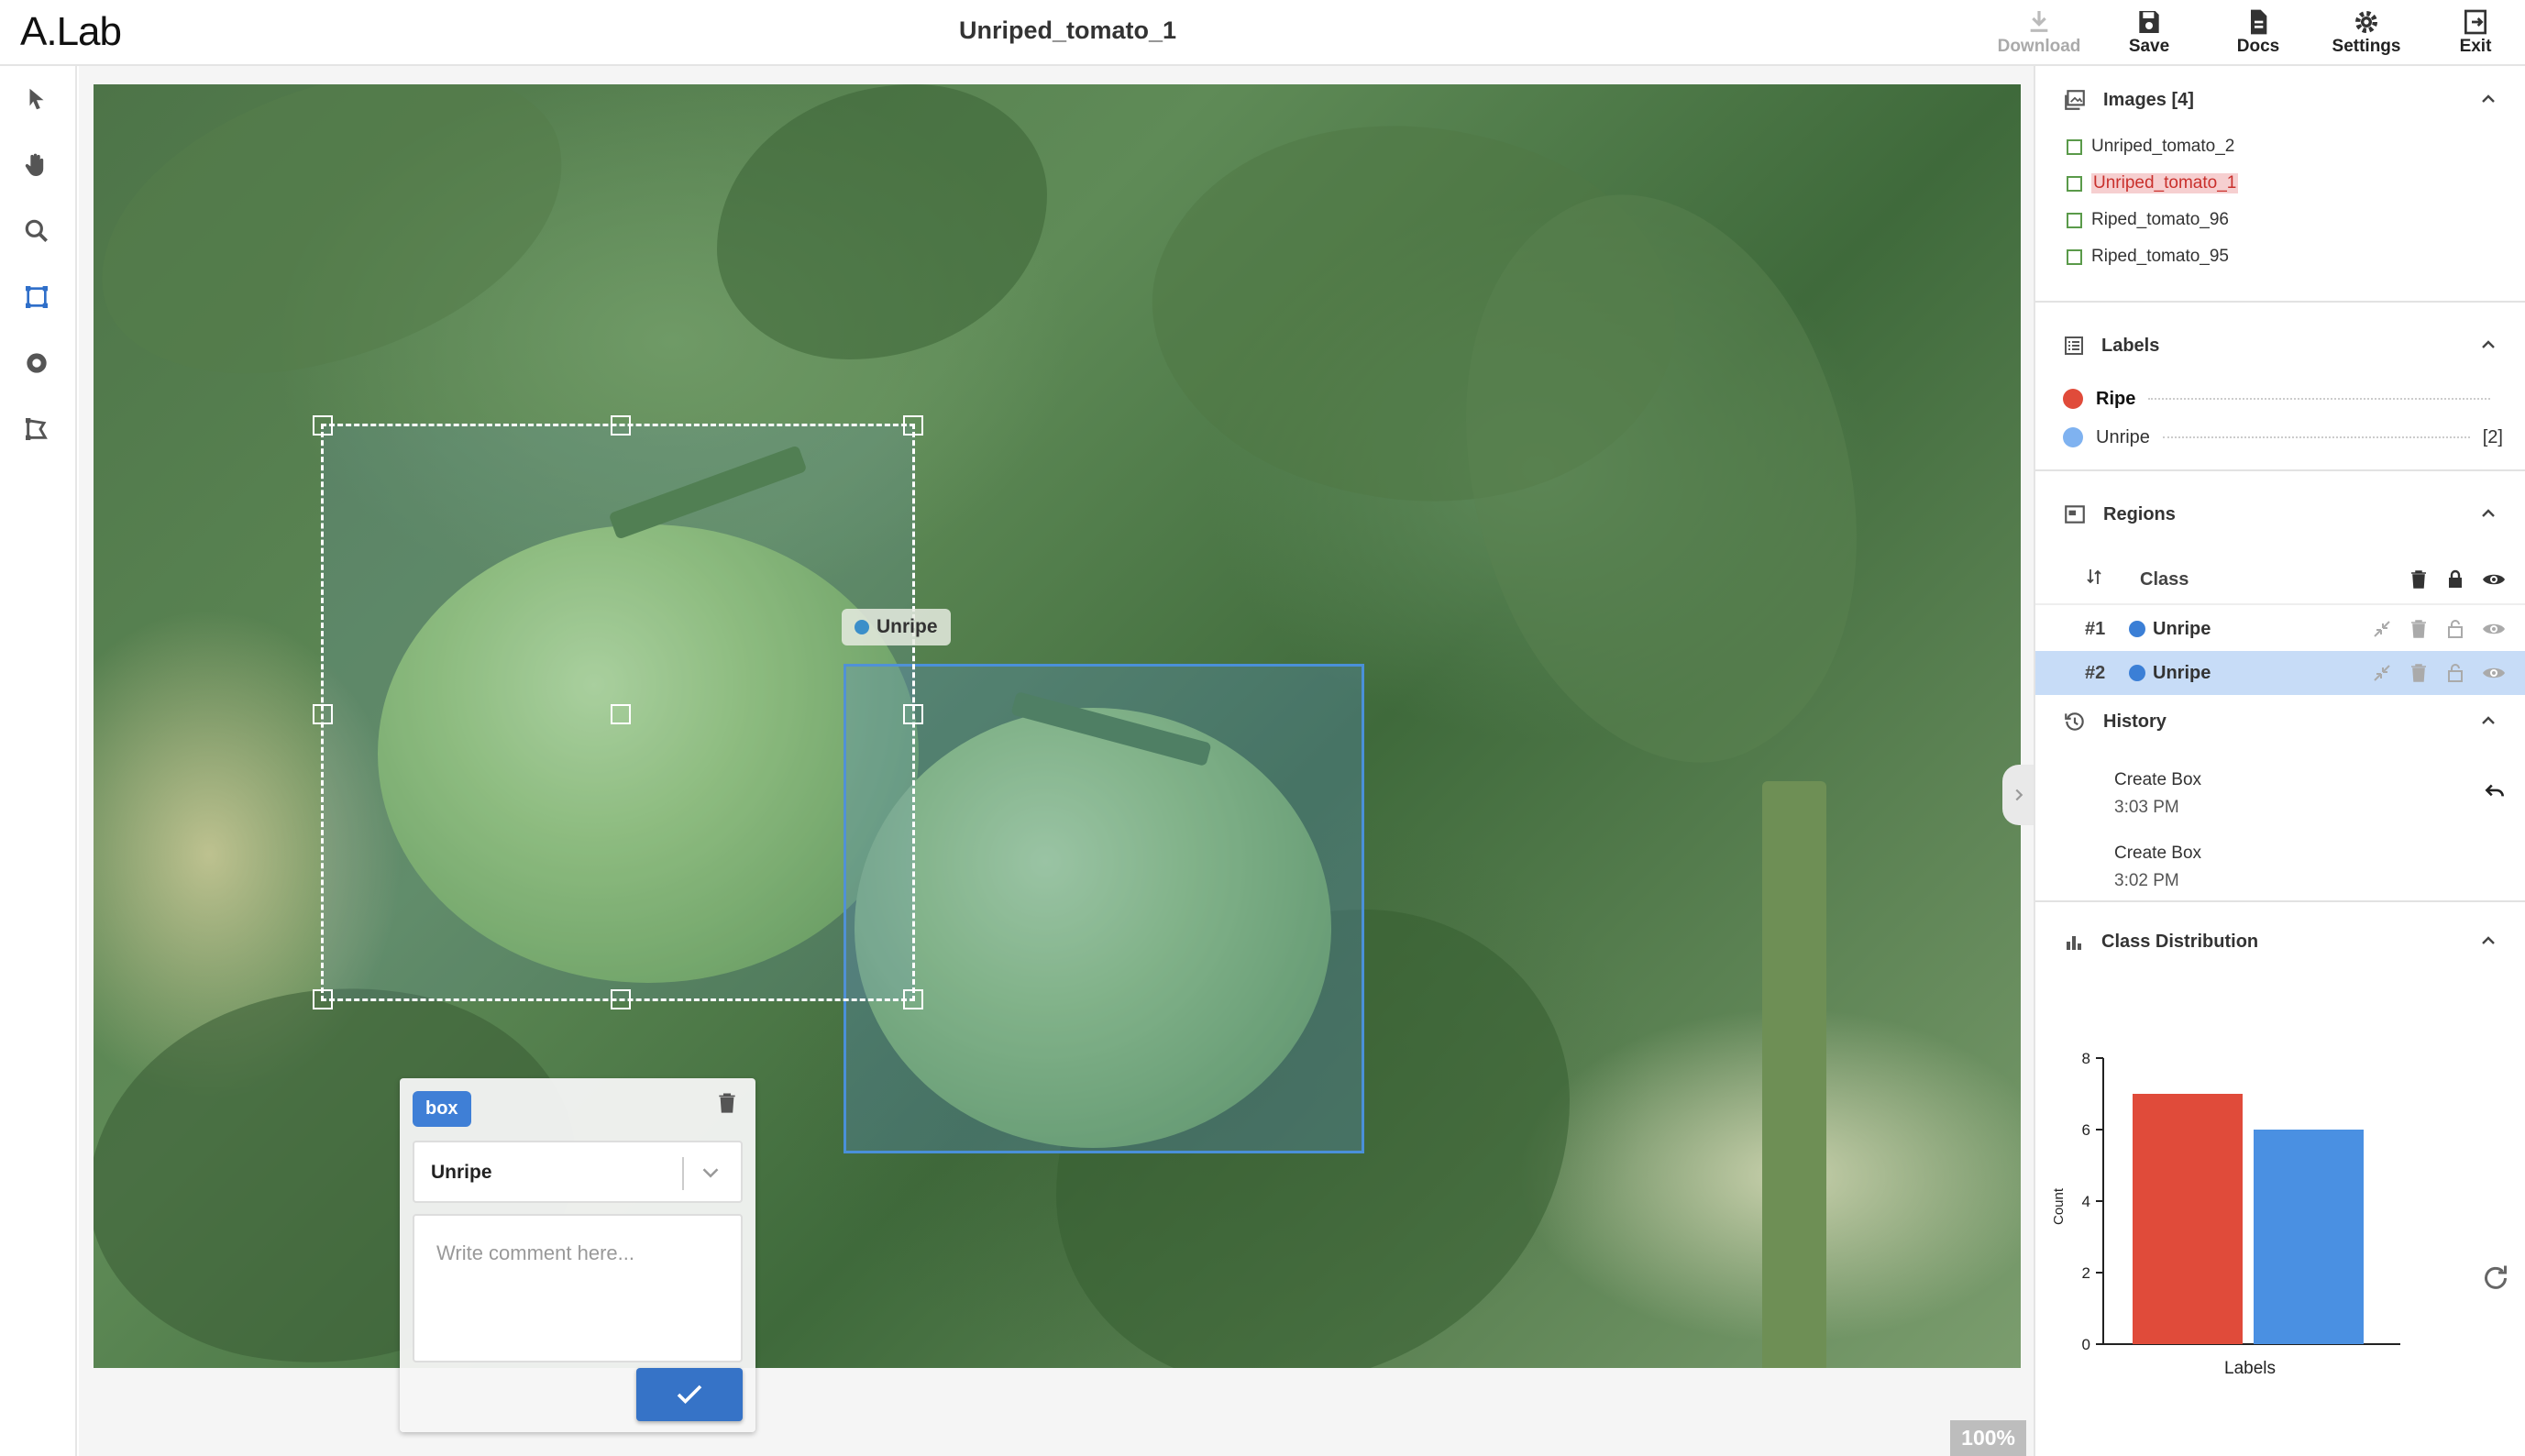  Describe the element at coordinates (2039, 22) in the screenshot. I see `download-icon` at that location.